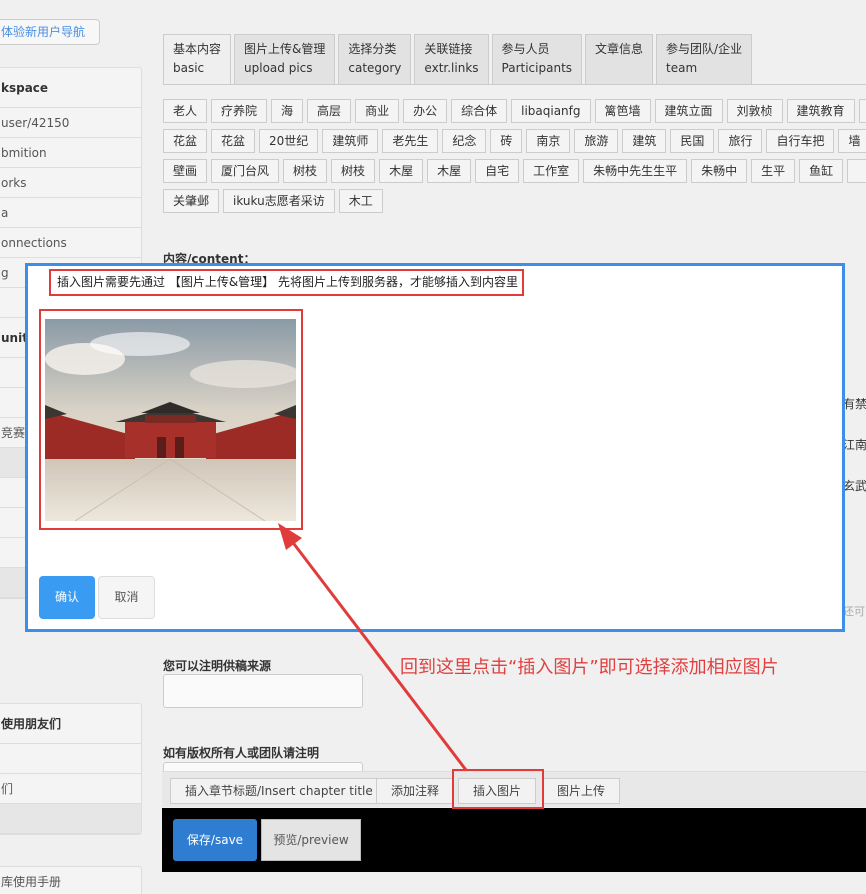 The width and height of the screenshot is (866, 894). Describe the element at coordinates (377, 111) in the screenshot. I see `tag-chip: 商业` at that location.